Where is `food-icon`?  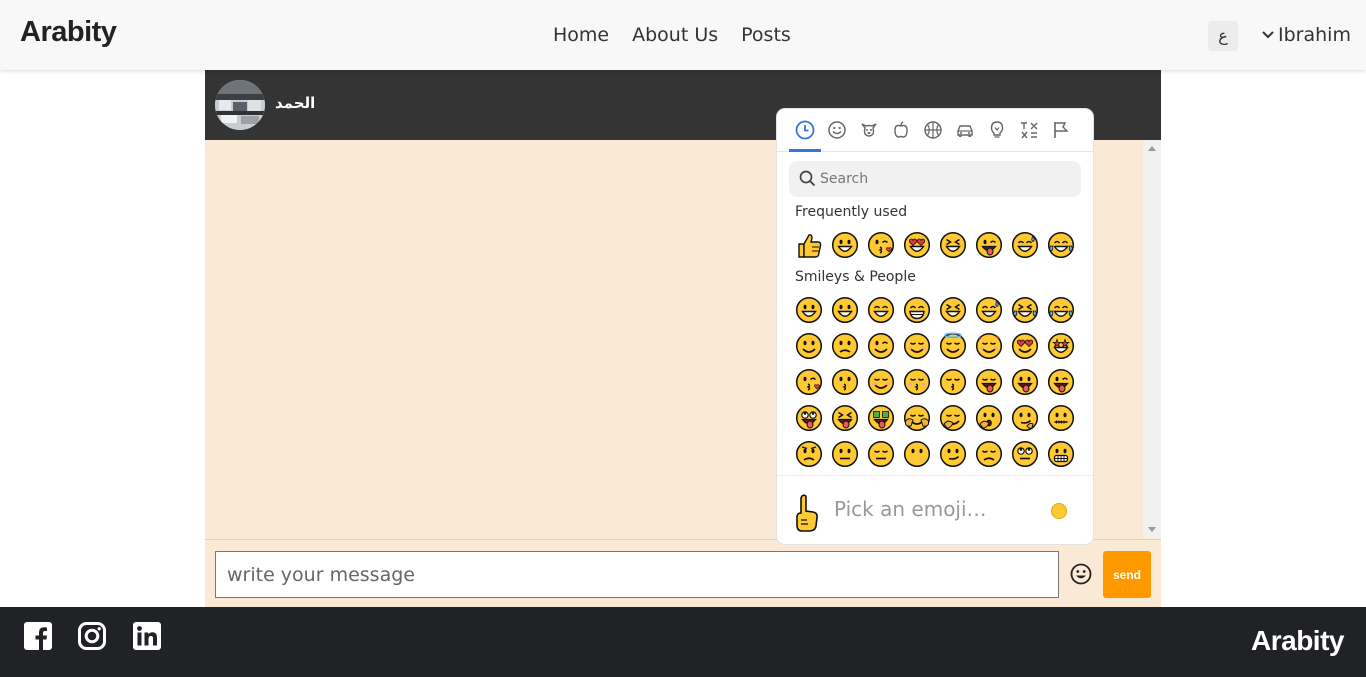 food-icon is located at coordinates (901, 130).